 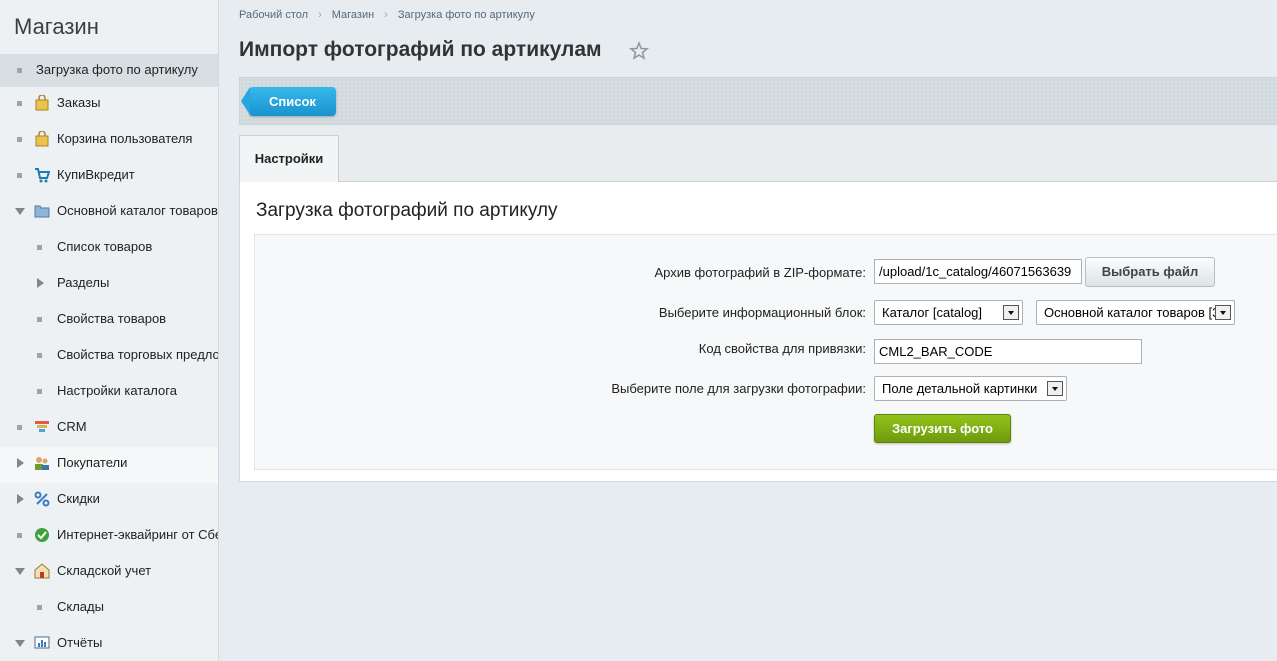 I want to click on iblock-select: Основной каталог товаров [3], so click(x=1135, y=312).